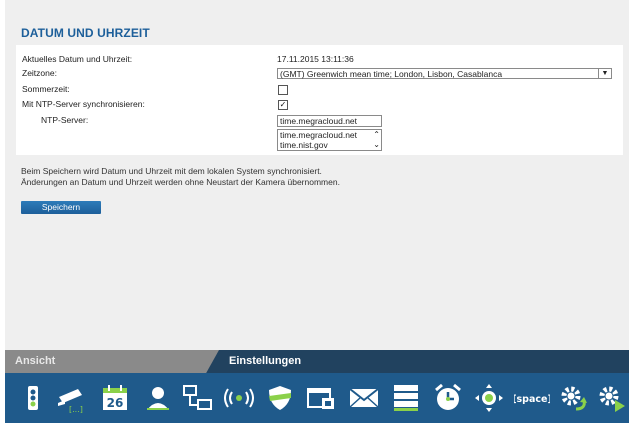 The image size is (634, 423). Describe the element at coordinates (197, 397) in the screenshot. I see `network-icon` at that location.